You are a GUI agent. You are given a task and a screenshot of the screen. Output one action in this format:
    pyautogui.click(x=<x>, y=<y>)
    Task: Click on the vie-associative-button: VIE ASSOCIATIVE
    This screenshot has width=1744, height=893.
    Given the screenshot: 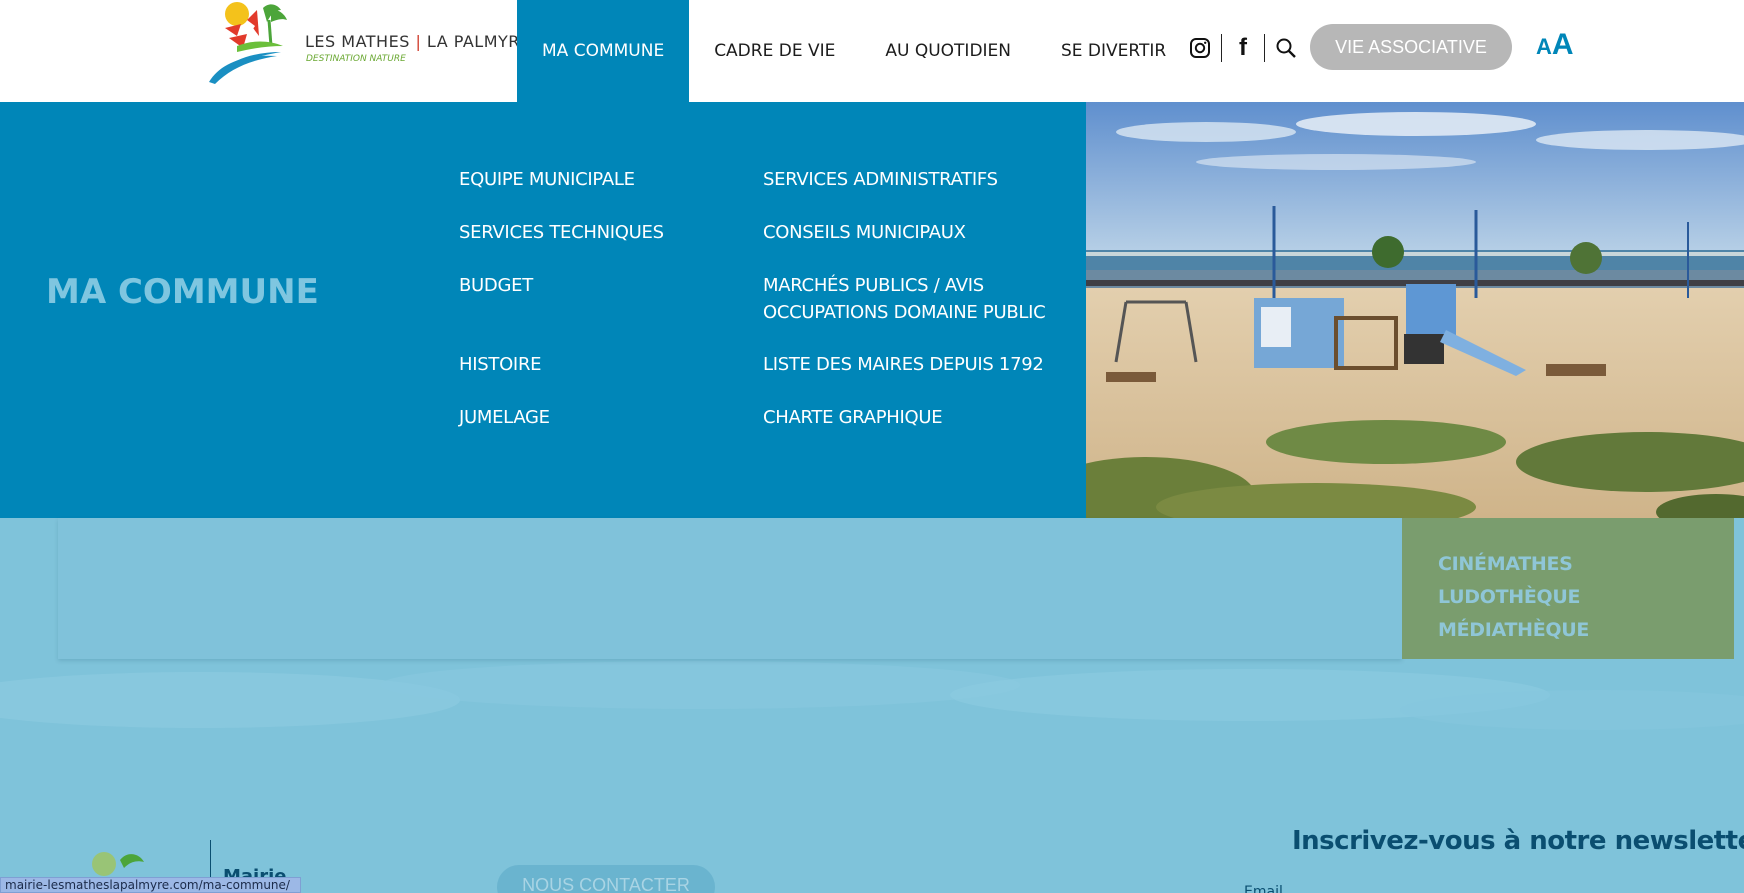 What is the action you would take?
    pyautogui.click(x=1411, y=47)
    